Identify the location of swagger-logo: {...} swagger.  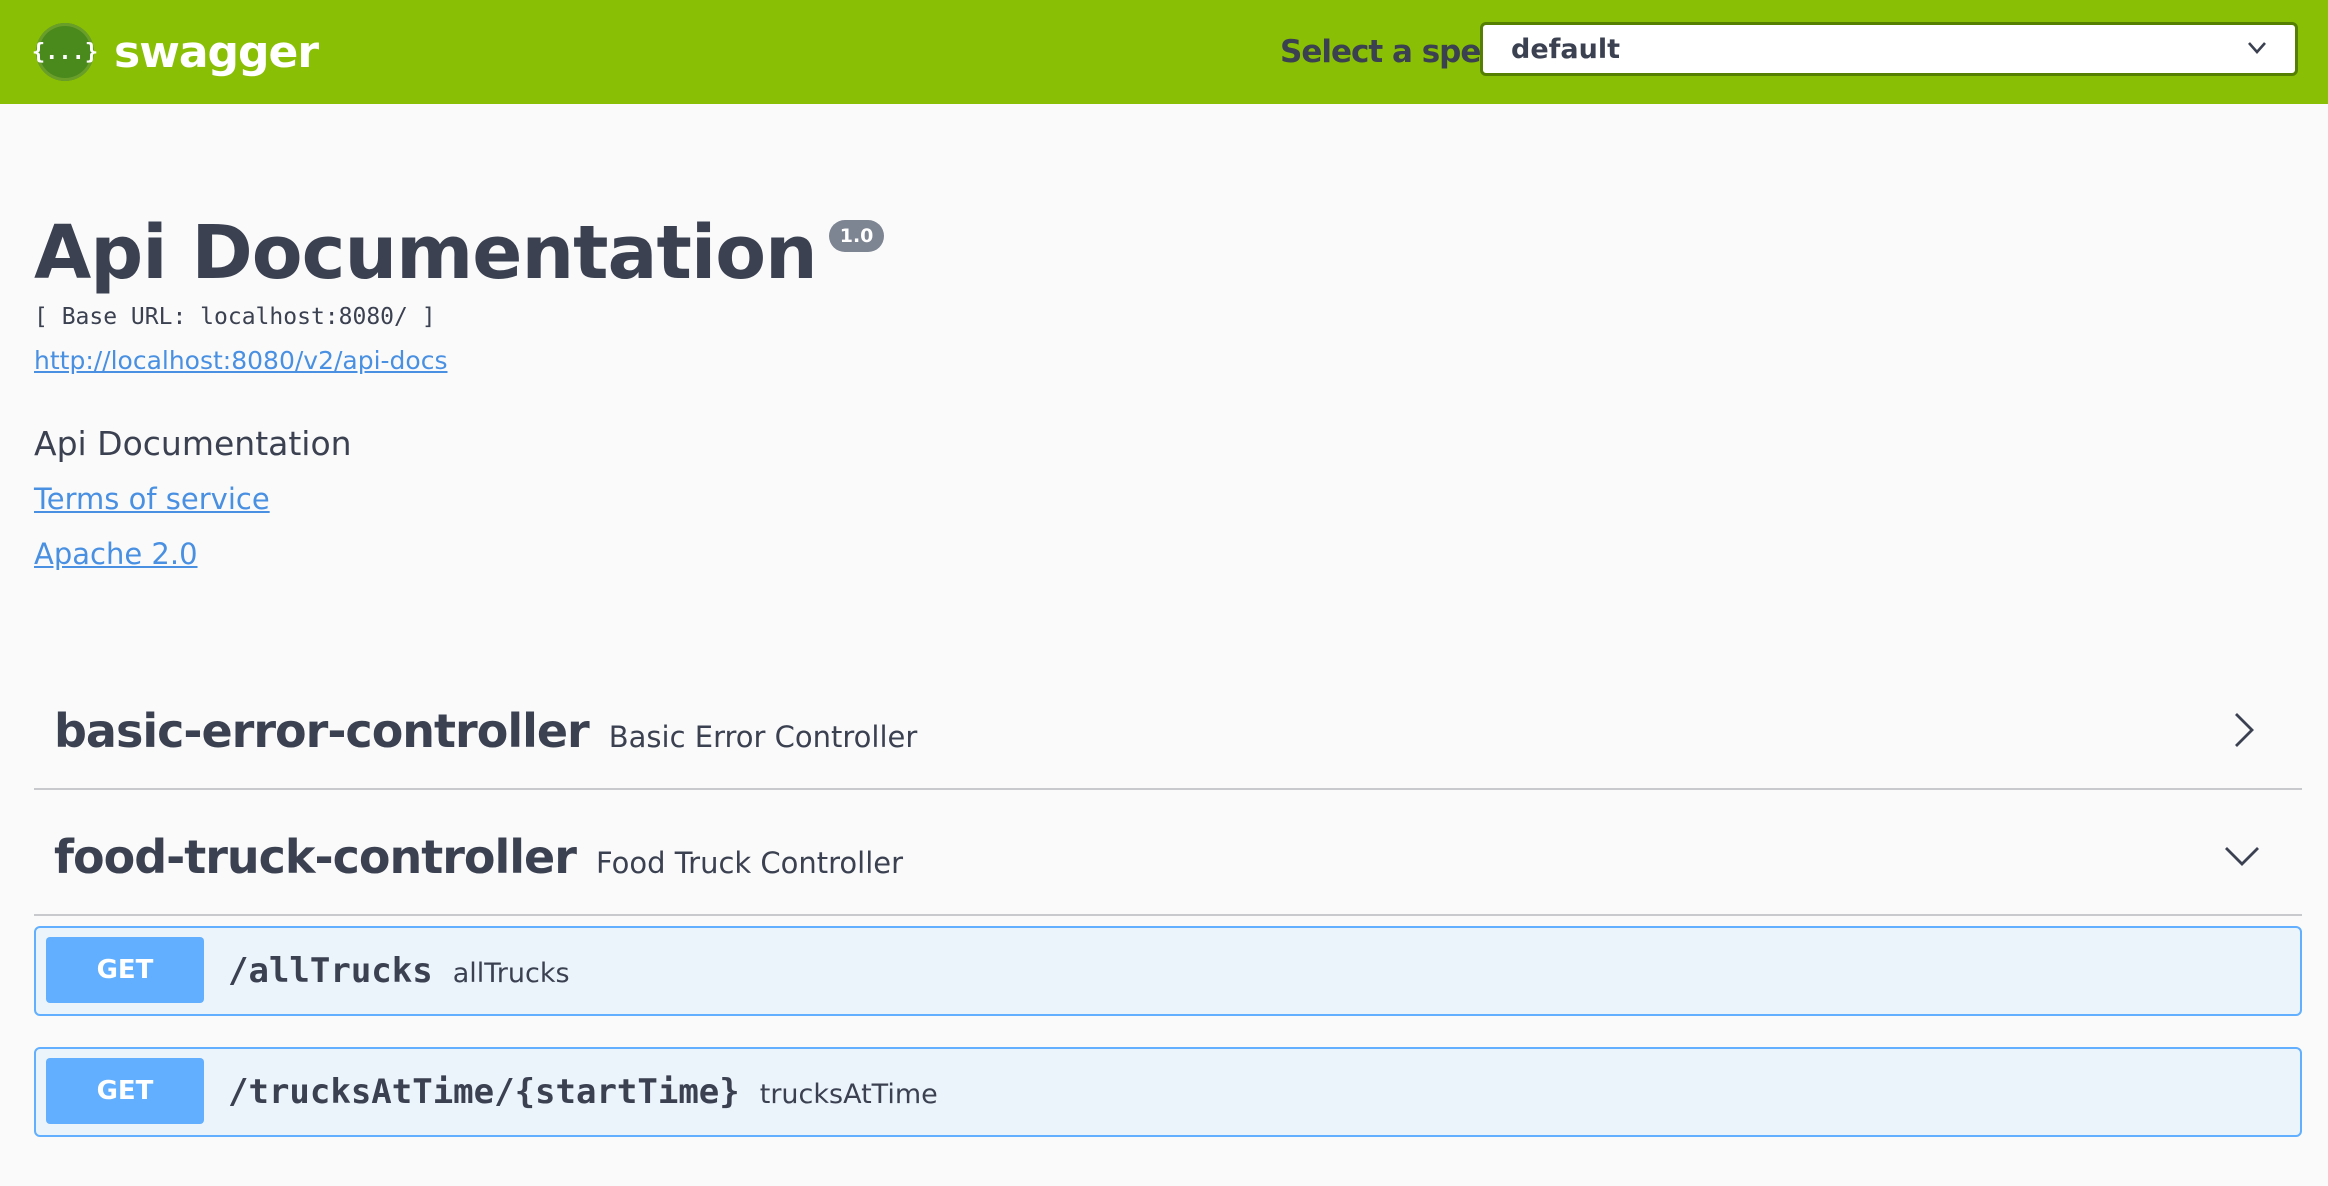
(175, 52).